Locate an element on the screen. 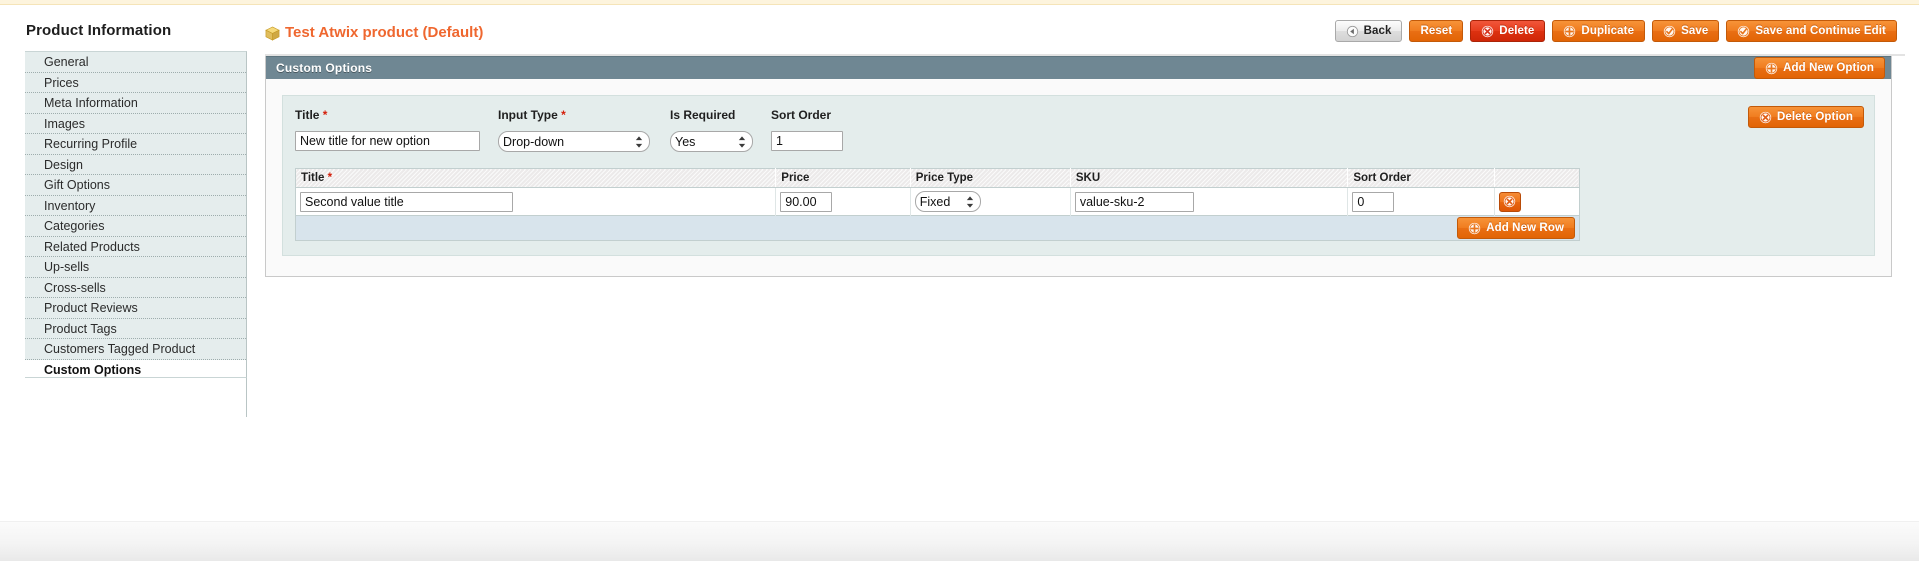  sidebar-item-customers-tagged-product: Customers Tagged Product is located at coordinates (135, 349).